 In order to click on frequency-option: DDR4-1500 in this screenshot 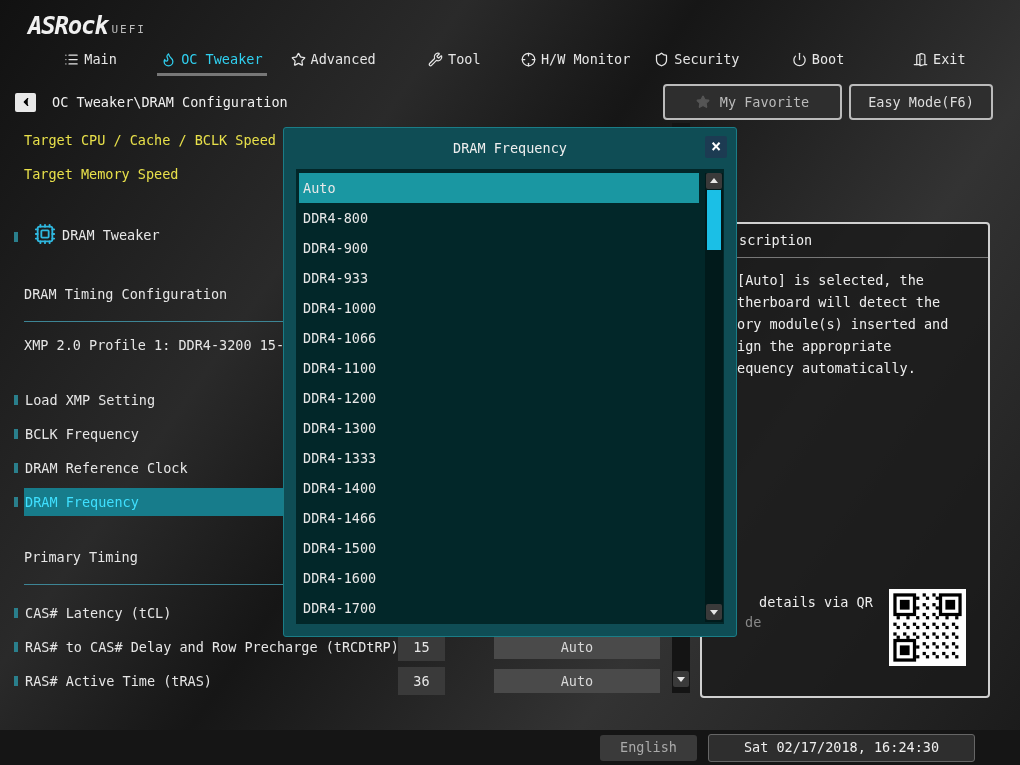, I will do `click(499, 548)`.